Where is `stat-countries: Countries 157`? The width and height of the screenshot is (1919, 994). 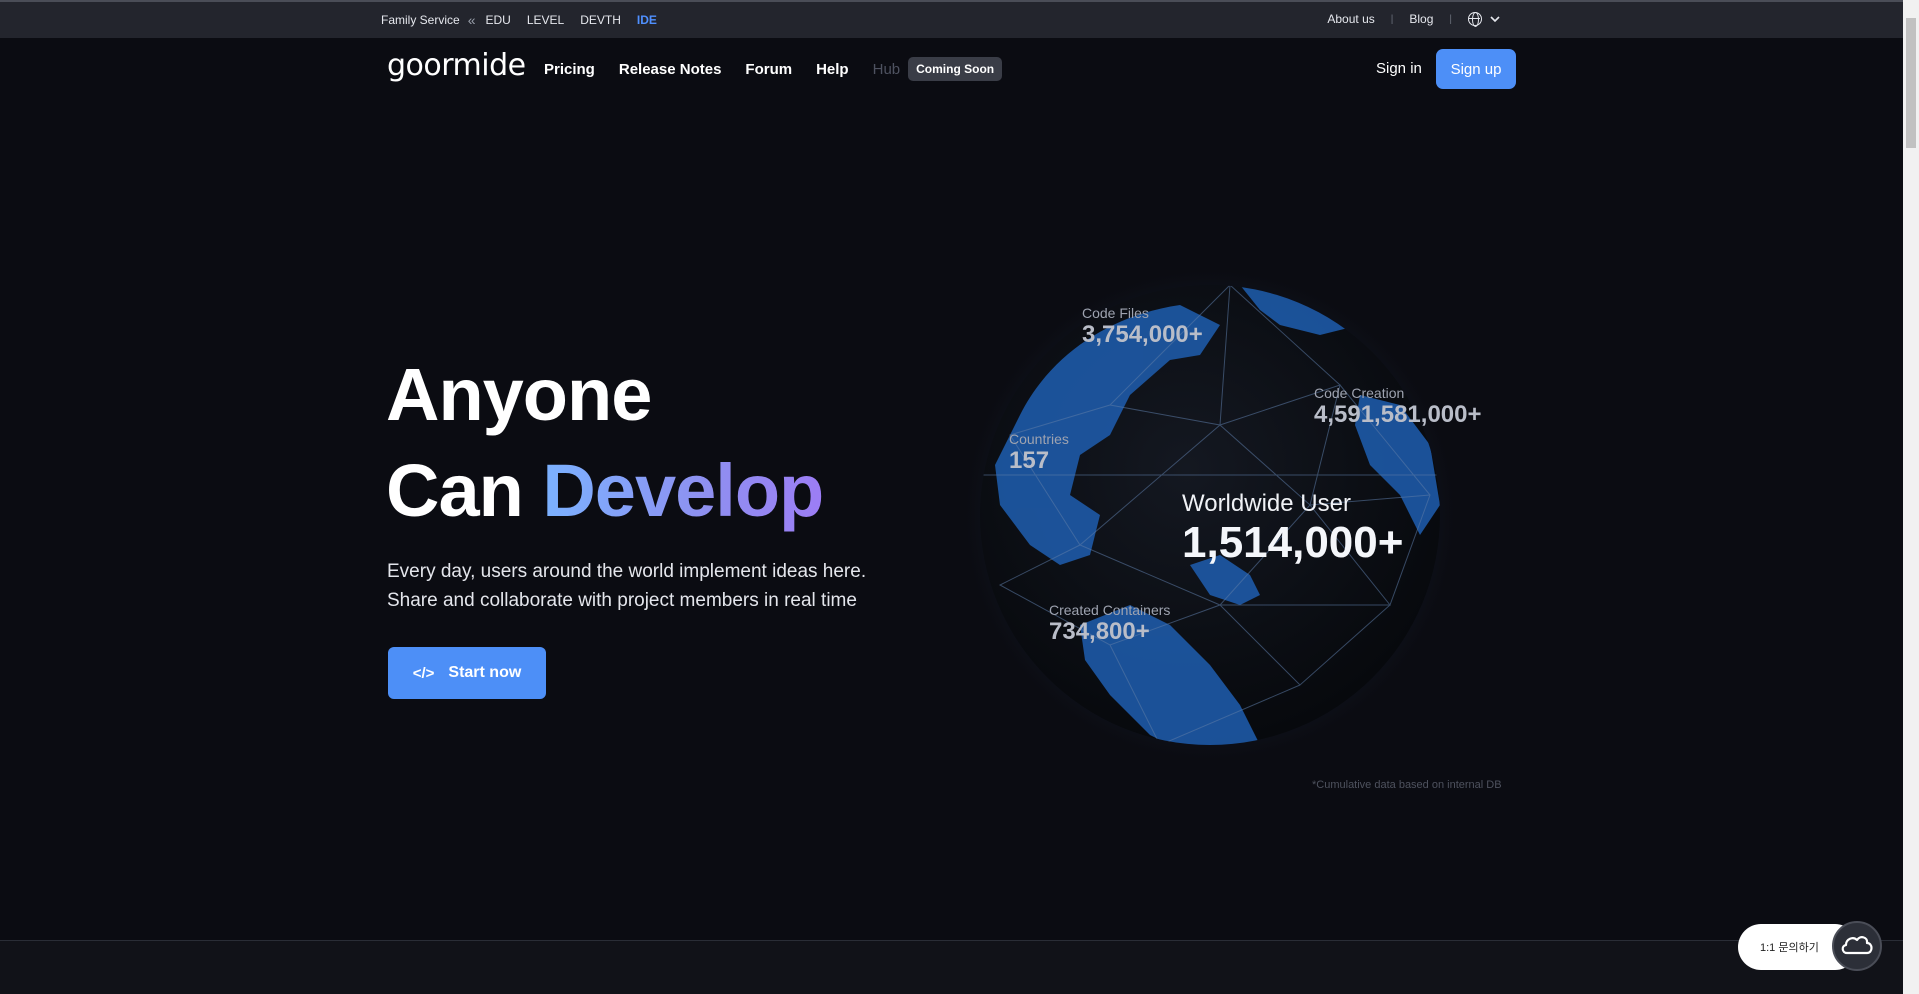 stat-countries: Countries 157 is located at coordinates (1039, 453).